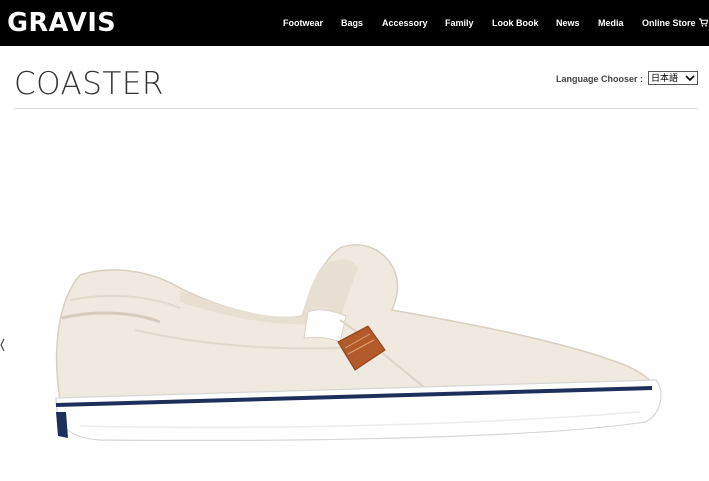 This screenshot has width=709, height=481. I want to click on nav-item-online-store: Online Store, so click(675, 23).